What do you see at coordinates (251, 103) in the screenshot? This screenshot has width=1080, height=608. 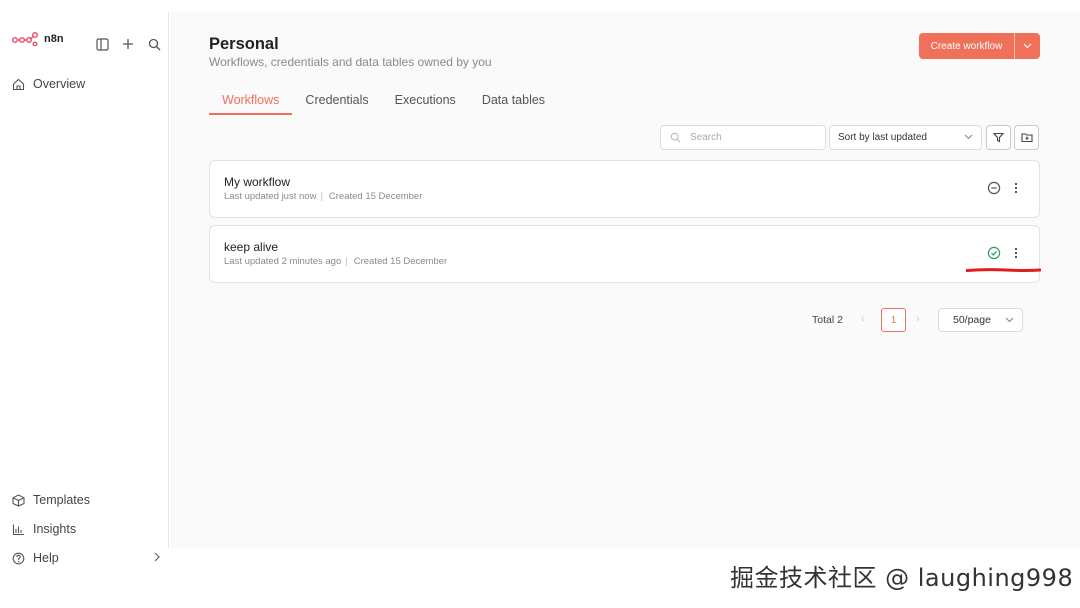 I see `tab-workflows: Workflows` at bounding box center [251, 103].